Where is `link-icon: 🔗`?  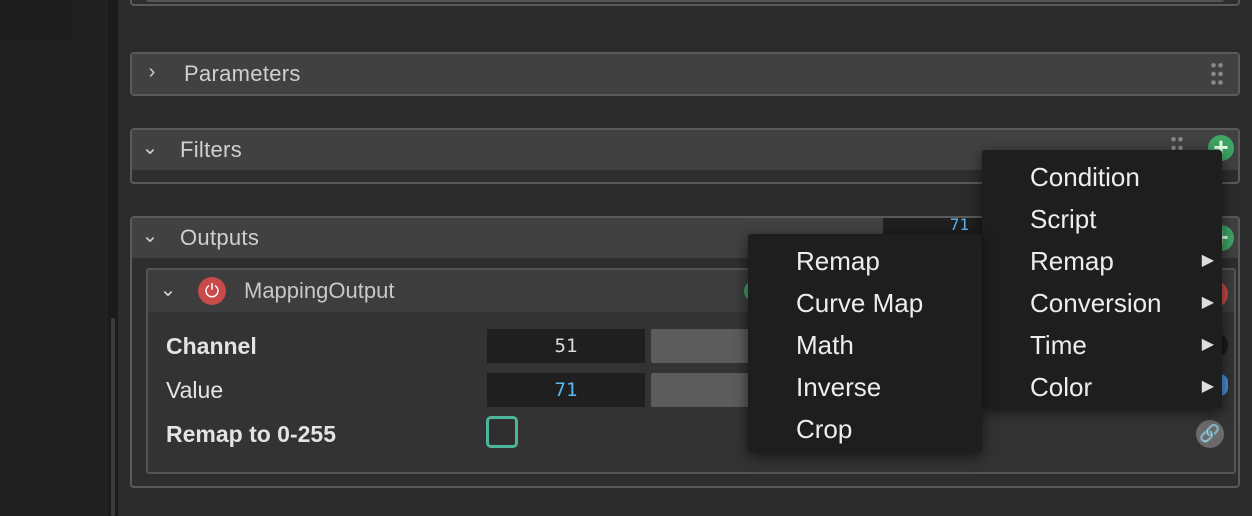 link-icon: 🔗 is located at coordinates (1210, 434).